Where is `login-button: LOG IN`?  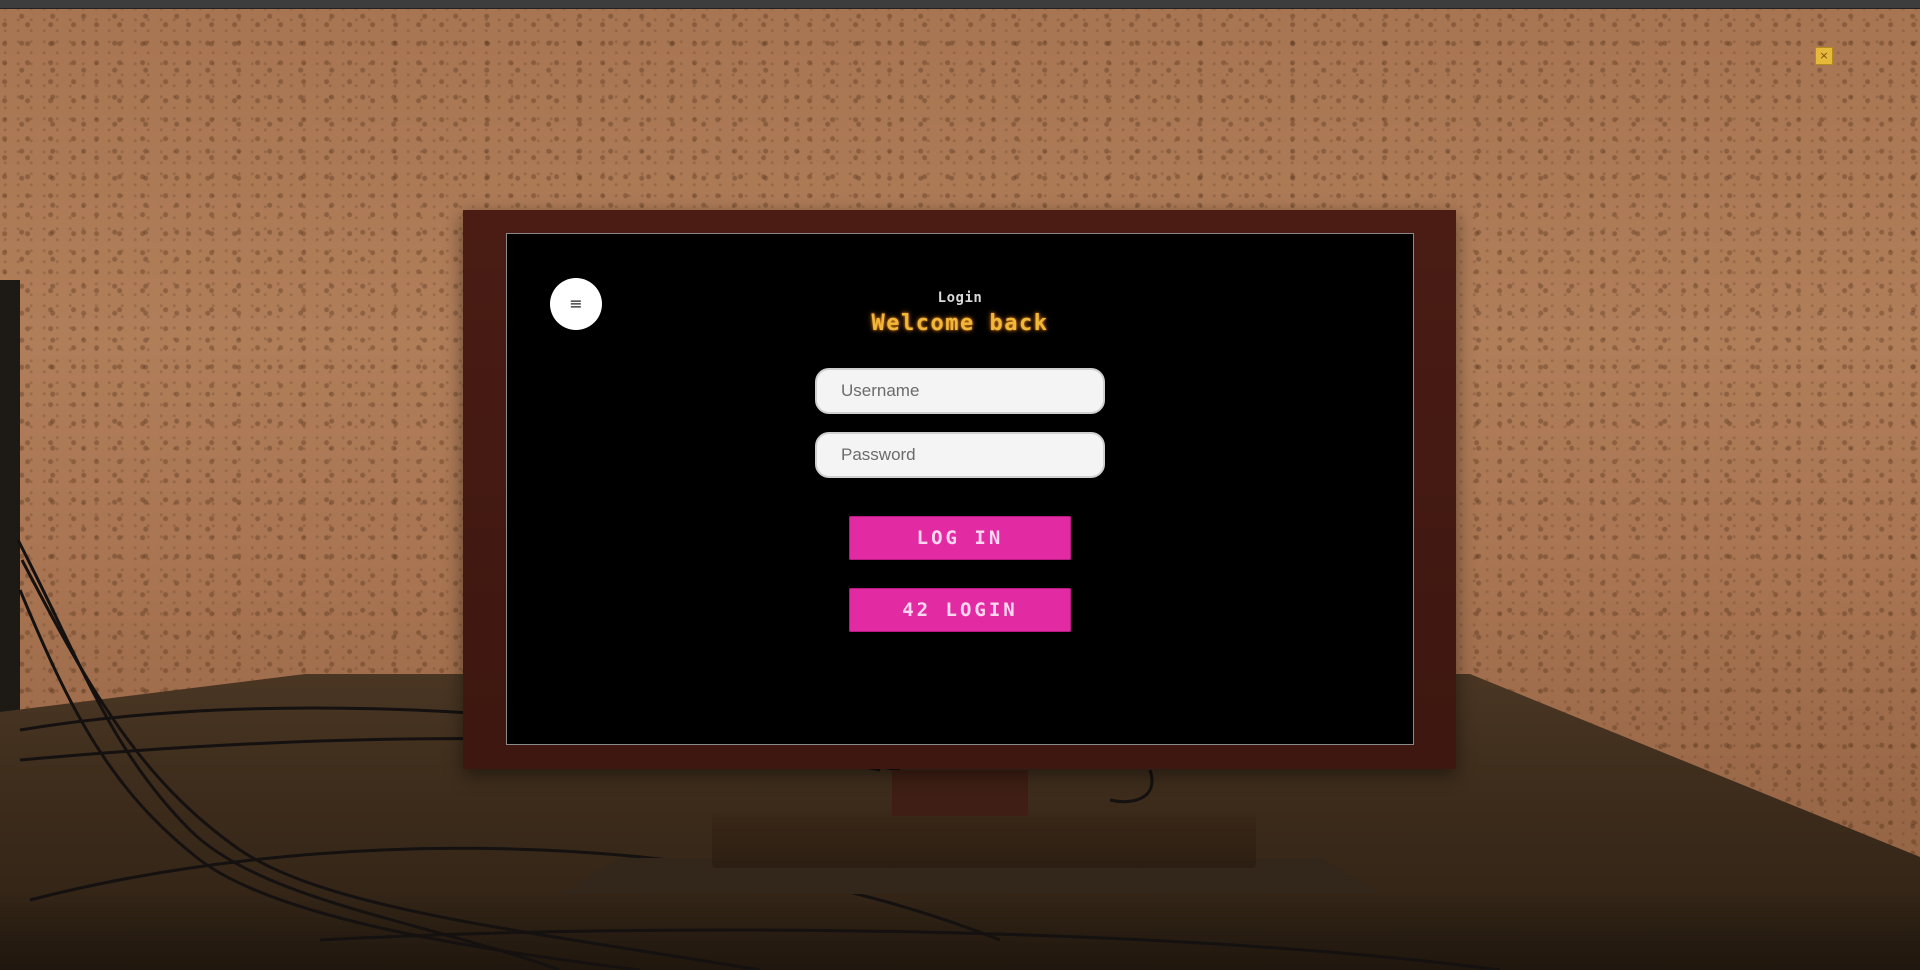 login-button: LOG IN is located at coordinates (960, 538).